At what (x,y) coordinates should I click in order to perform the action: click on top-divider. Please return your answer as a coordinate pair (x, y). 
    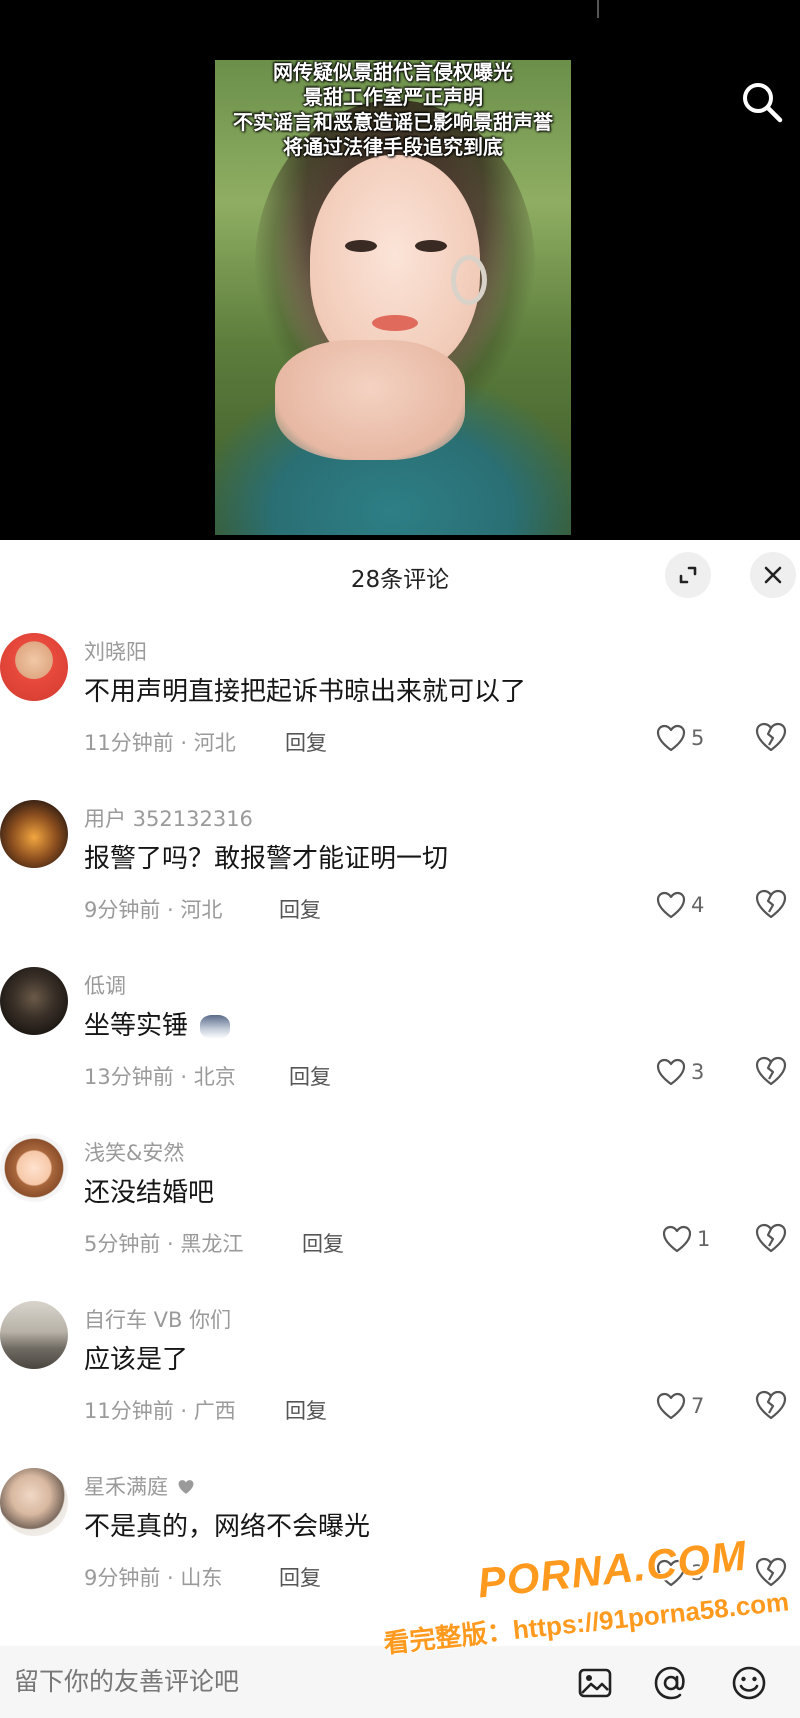
    Looking at the image, I should click on (598, 9).